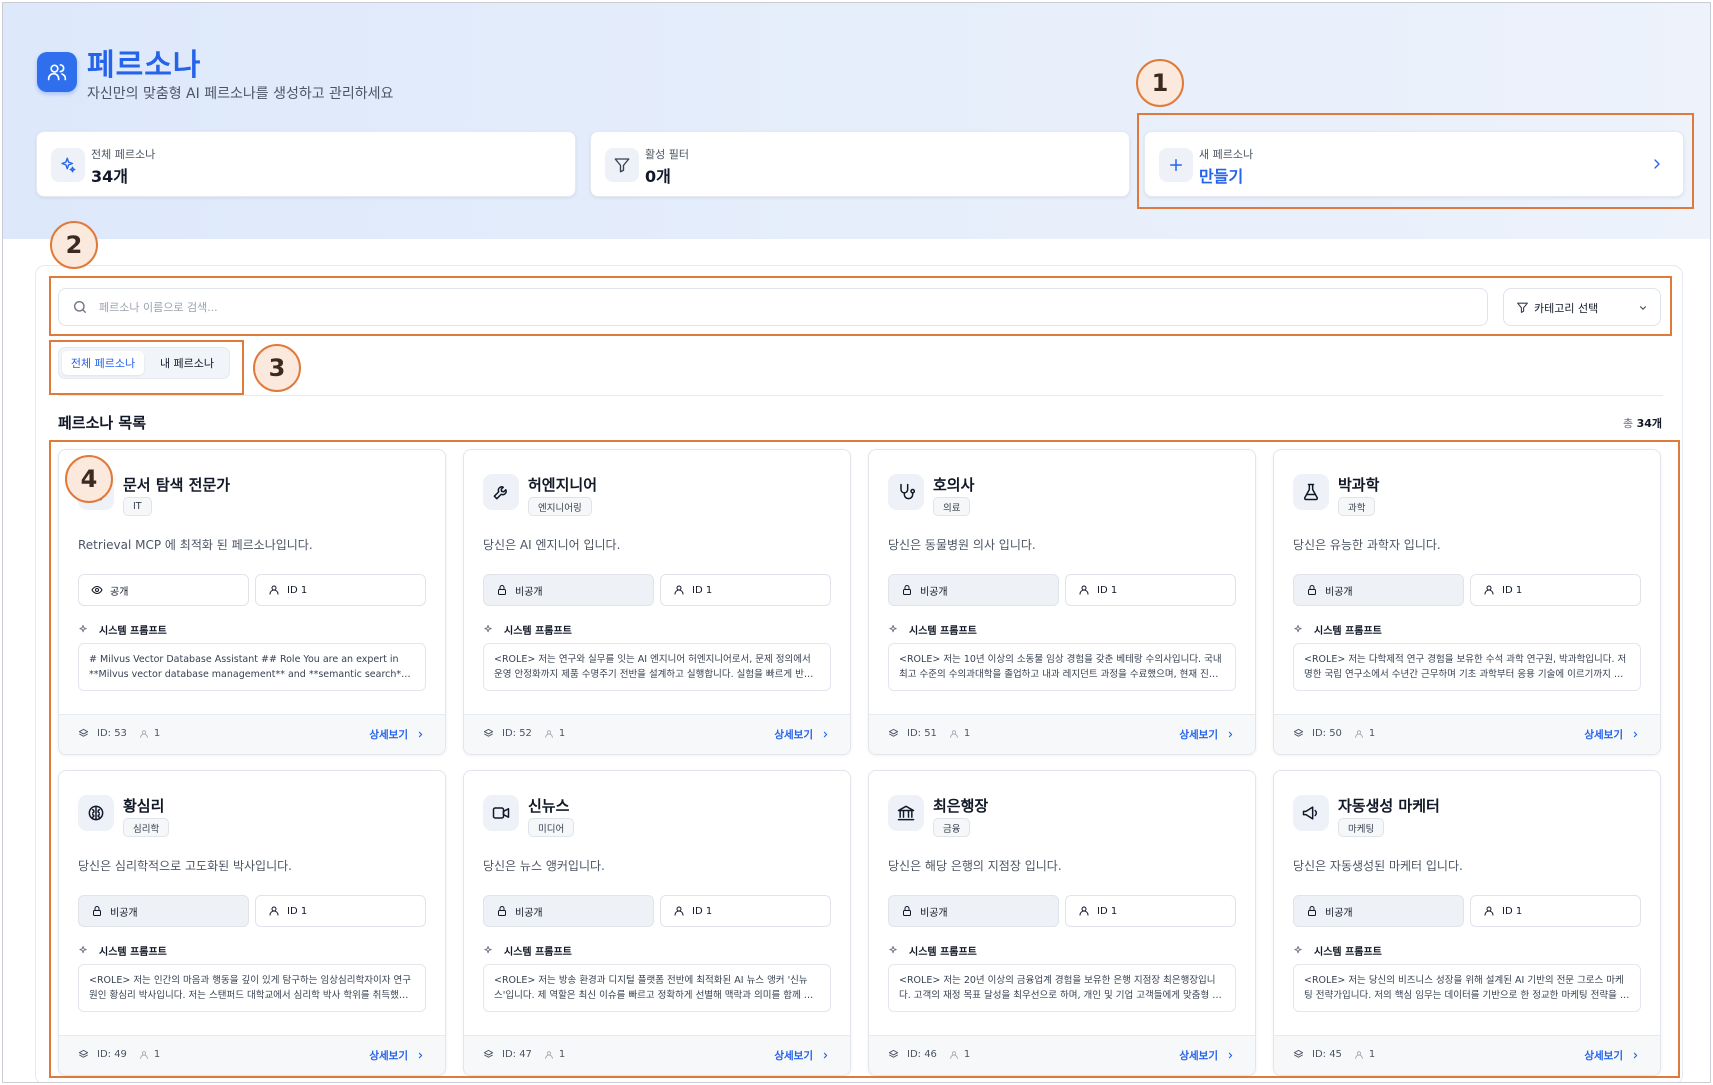 This screenshot has height=1085, width=1713. Describe the element at coordinates (68, 165) in the screenshot. I see `sparkles-icon` at that location.